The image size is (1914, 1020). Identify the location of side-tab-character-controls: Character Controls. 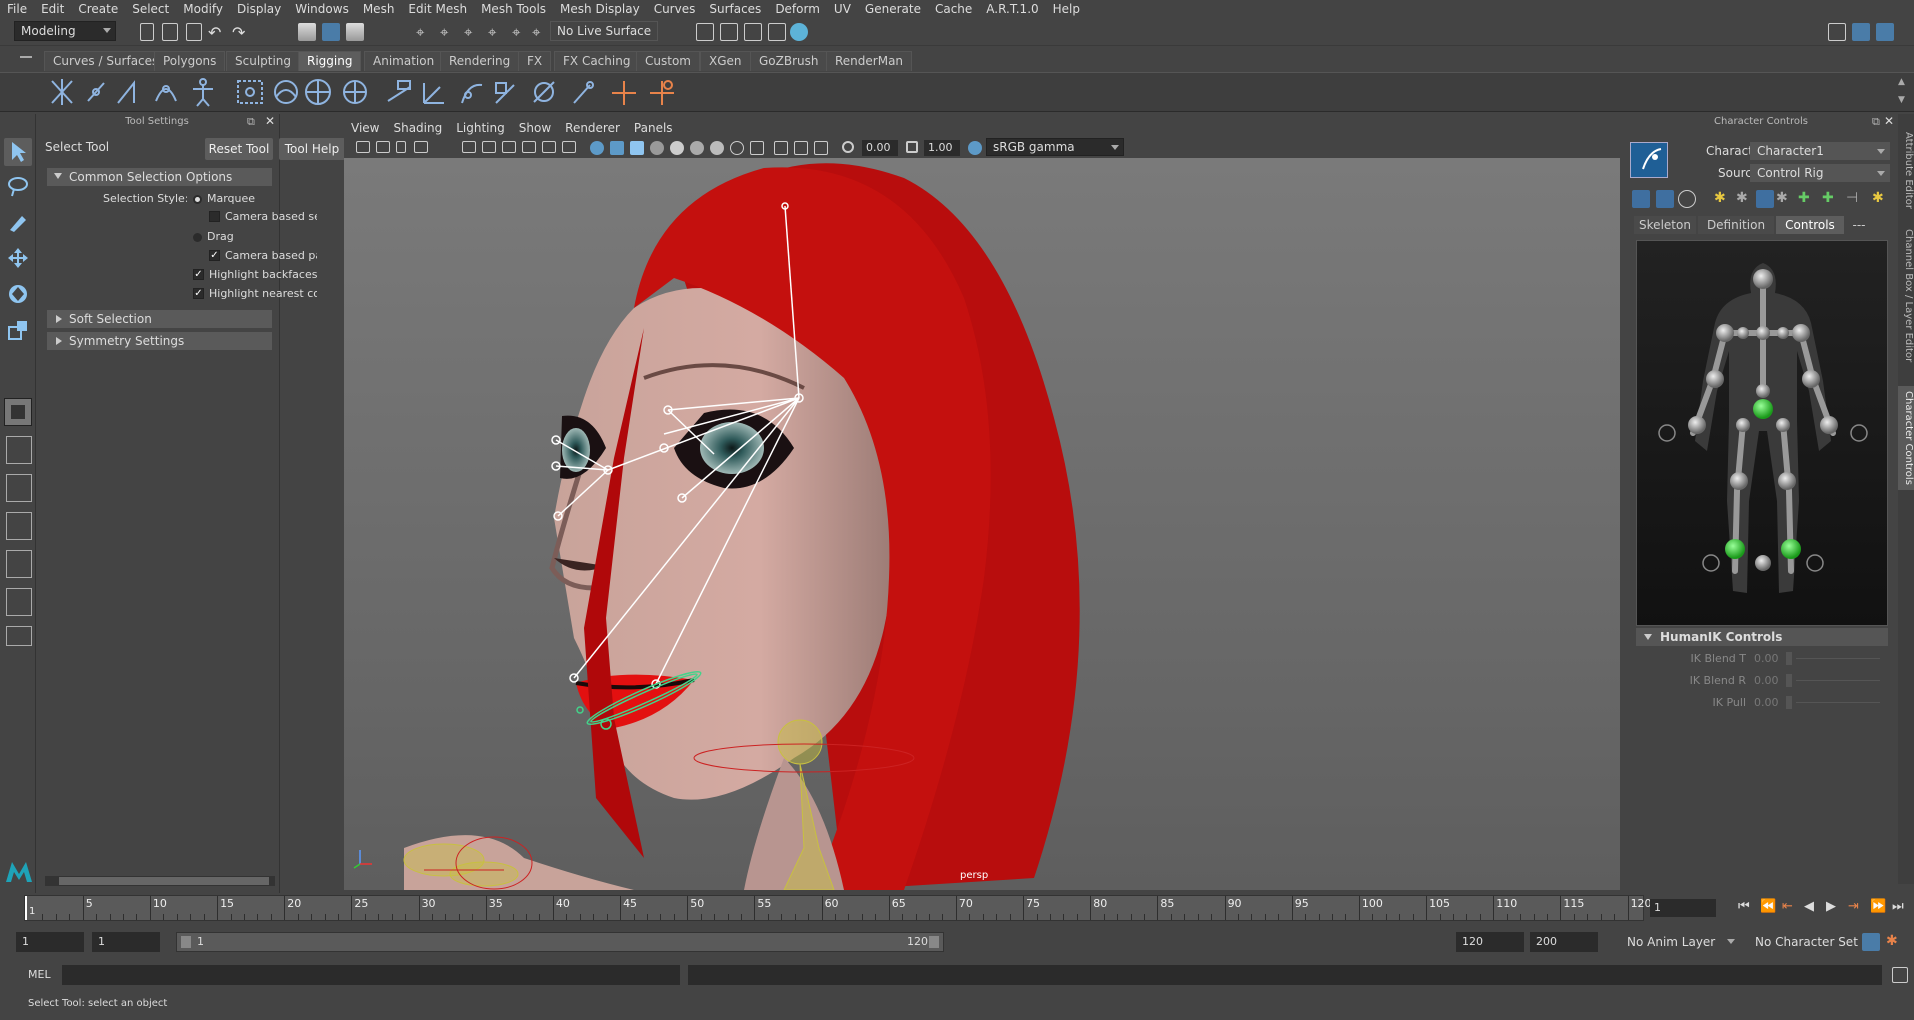
(1906, 438).